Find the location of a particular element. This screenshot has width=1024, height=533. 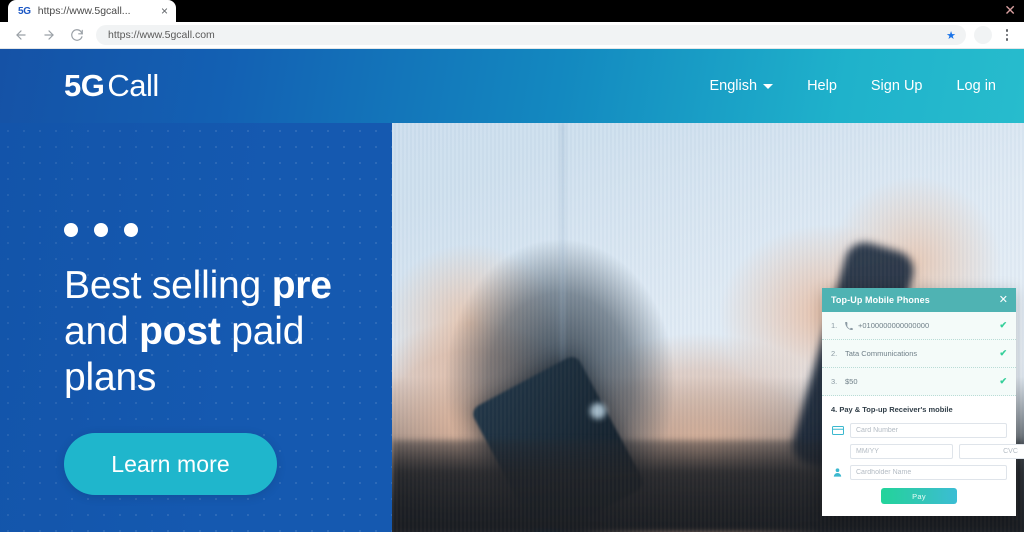

reload-icon is located at coordinates (77, 35).